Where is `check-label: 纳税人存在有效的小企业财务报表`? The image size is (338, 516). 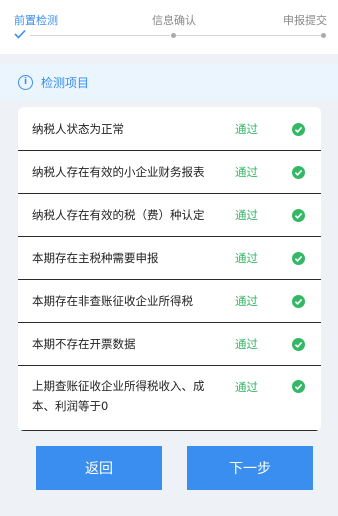
check-label: 纳税人存在有效的小企业财务报表 is located at coordinates (118, 172).